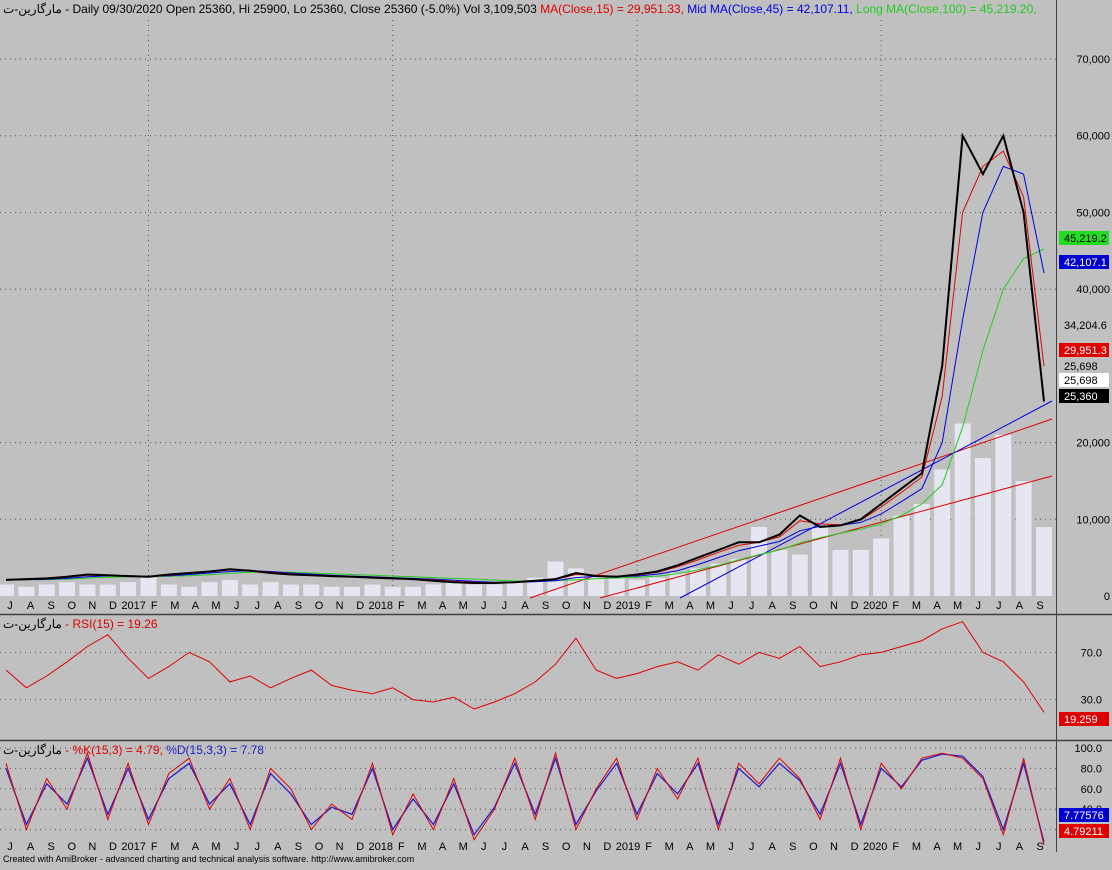 The image size is (1112, 870). I want to click on rsi-title: مارگارین-ت - RSI(15) = 19.26, so click(80, 624).